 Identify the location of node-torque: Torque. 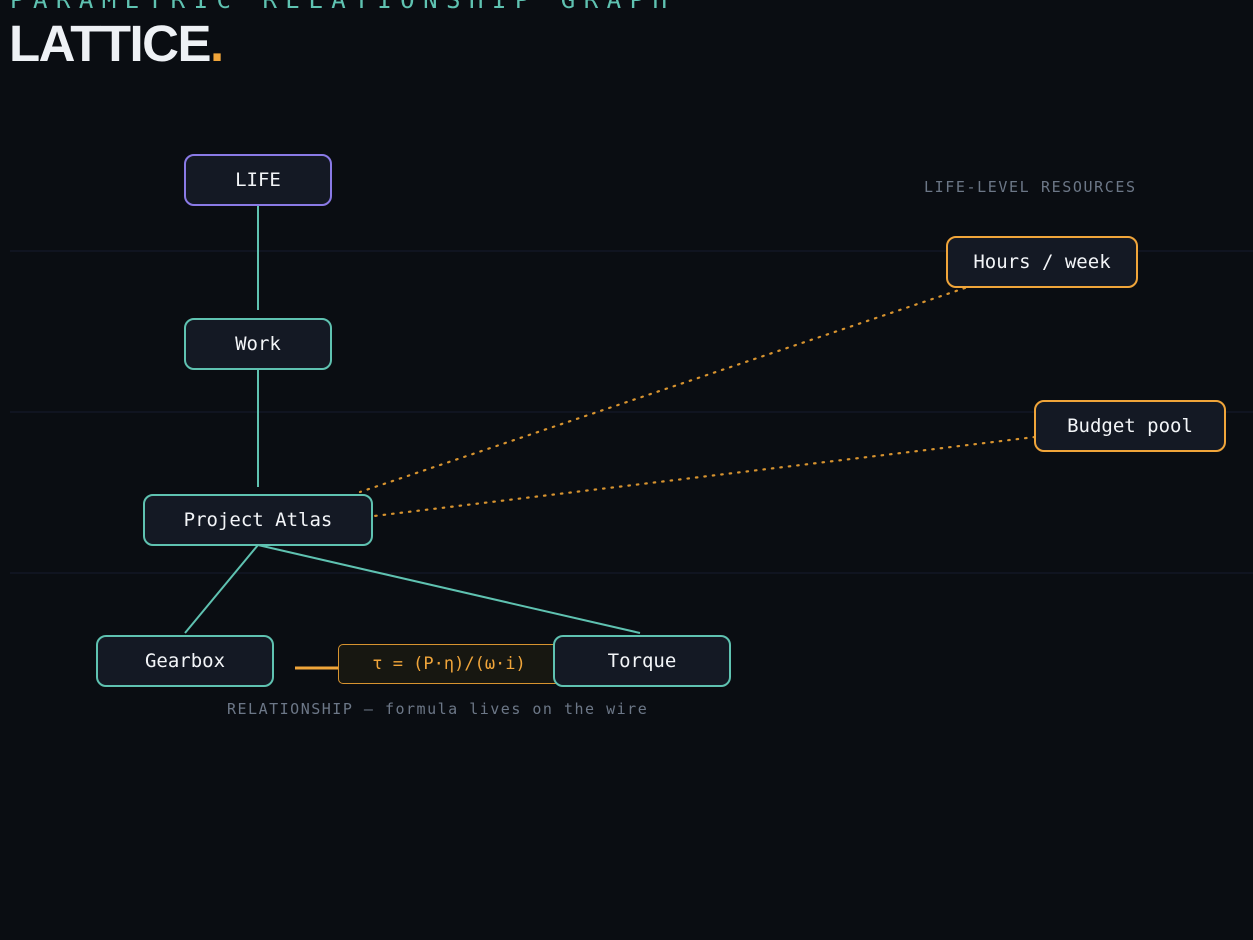
(642, 661).